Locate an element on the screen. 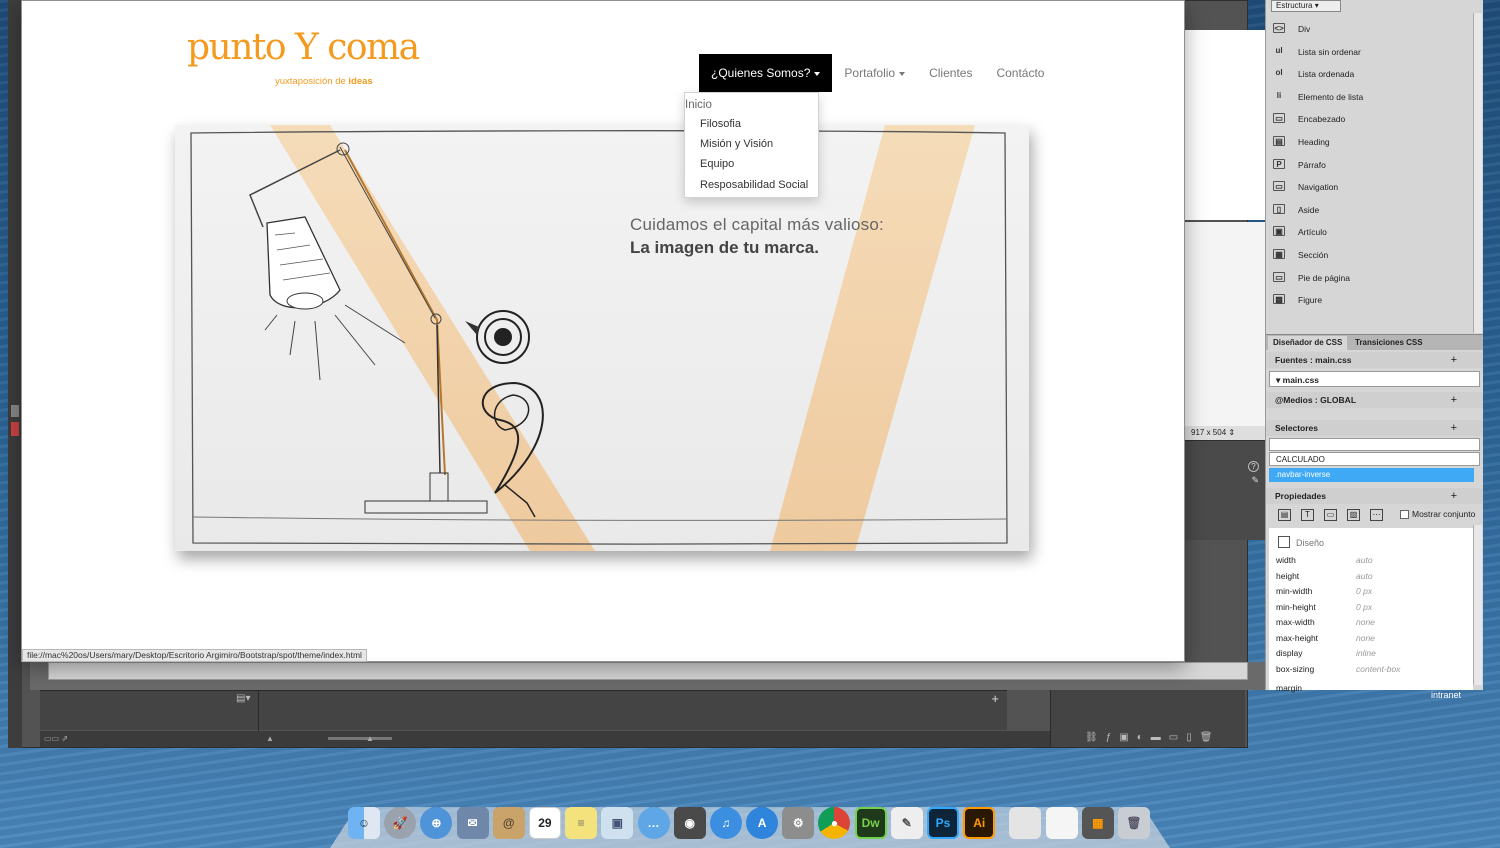 Image resolution: width=1500 pixels, height=848 pixels. insert-section: ▦ Sección is located at coordinates (1369, 255).